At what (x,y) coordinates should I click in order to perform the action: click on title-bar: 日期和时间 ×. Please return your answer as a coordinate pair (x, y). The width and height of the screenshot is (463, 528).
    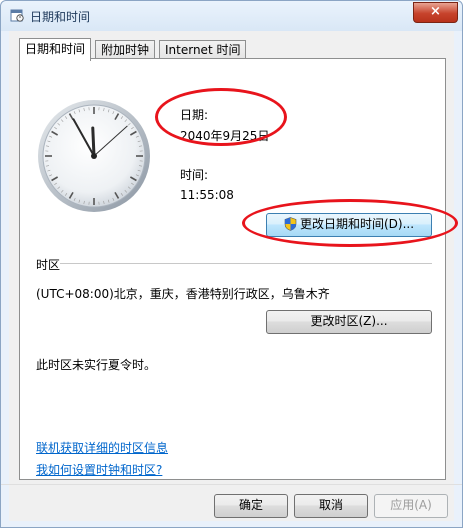
    Looking at the image, I should click on (231, 16).